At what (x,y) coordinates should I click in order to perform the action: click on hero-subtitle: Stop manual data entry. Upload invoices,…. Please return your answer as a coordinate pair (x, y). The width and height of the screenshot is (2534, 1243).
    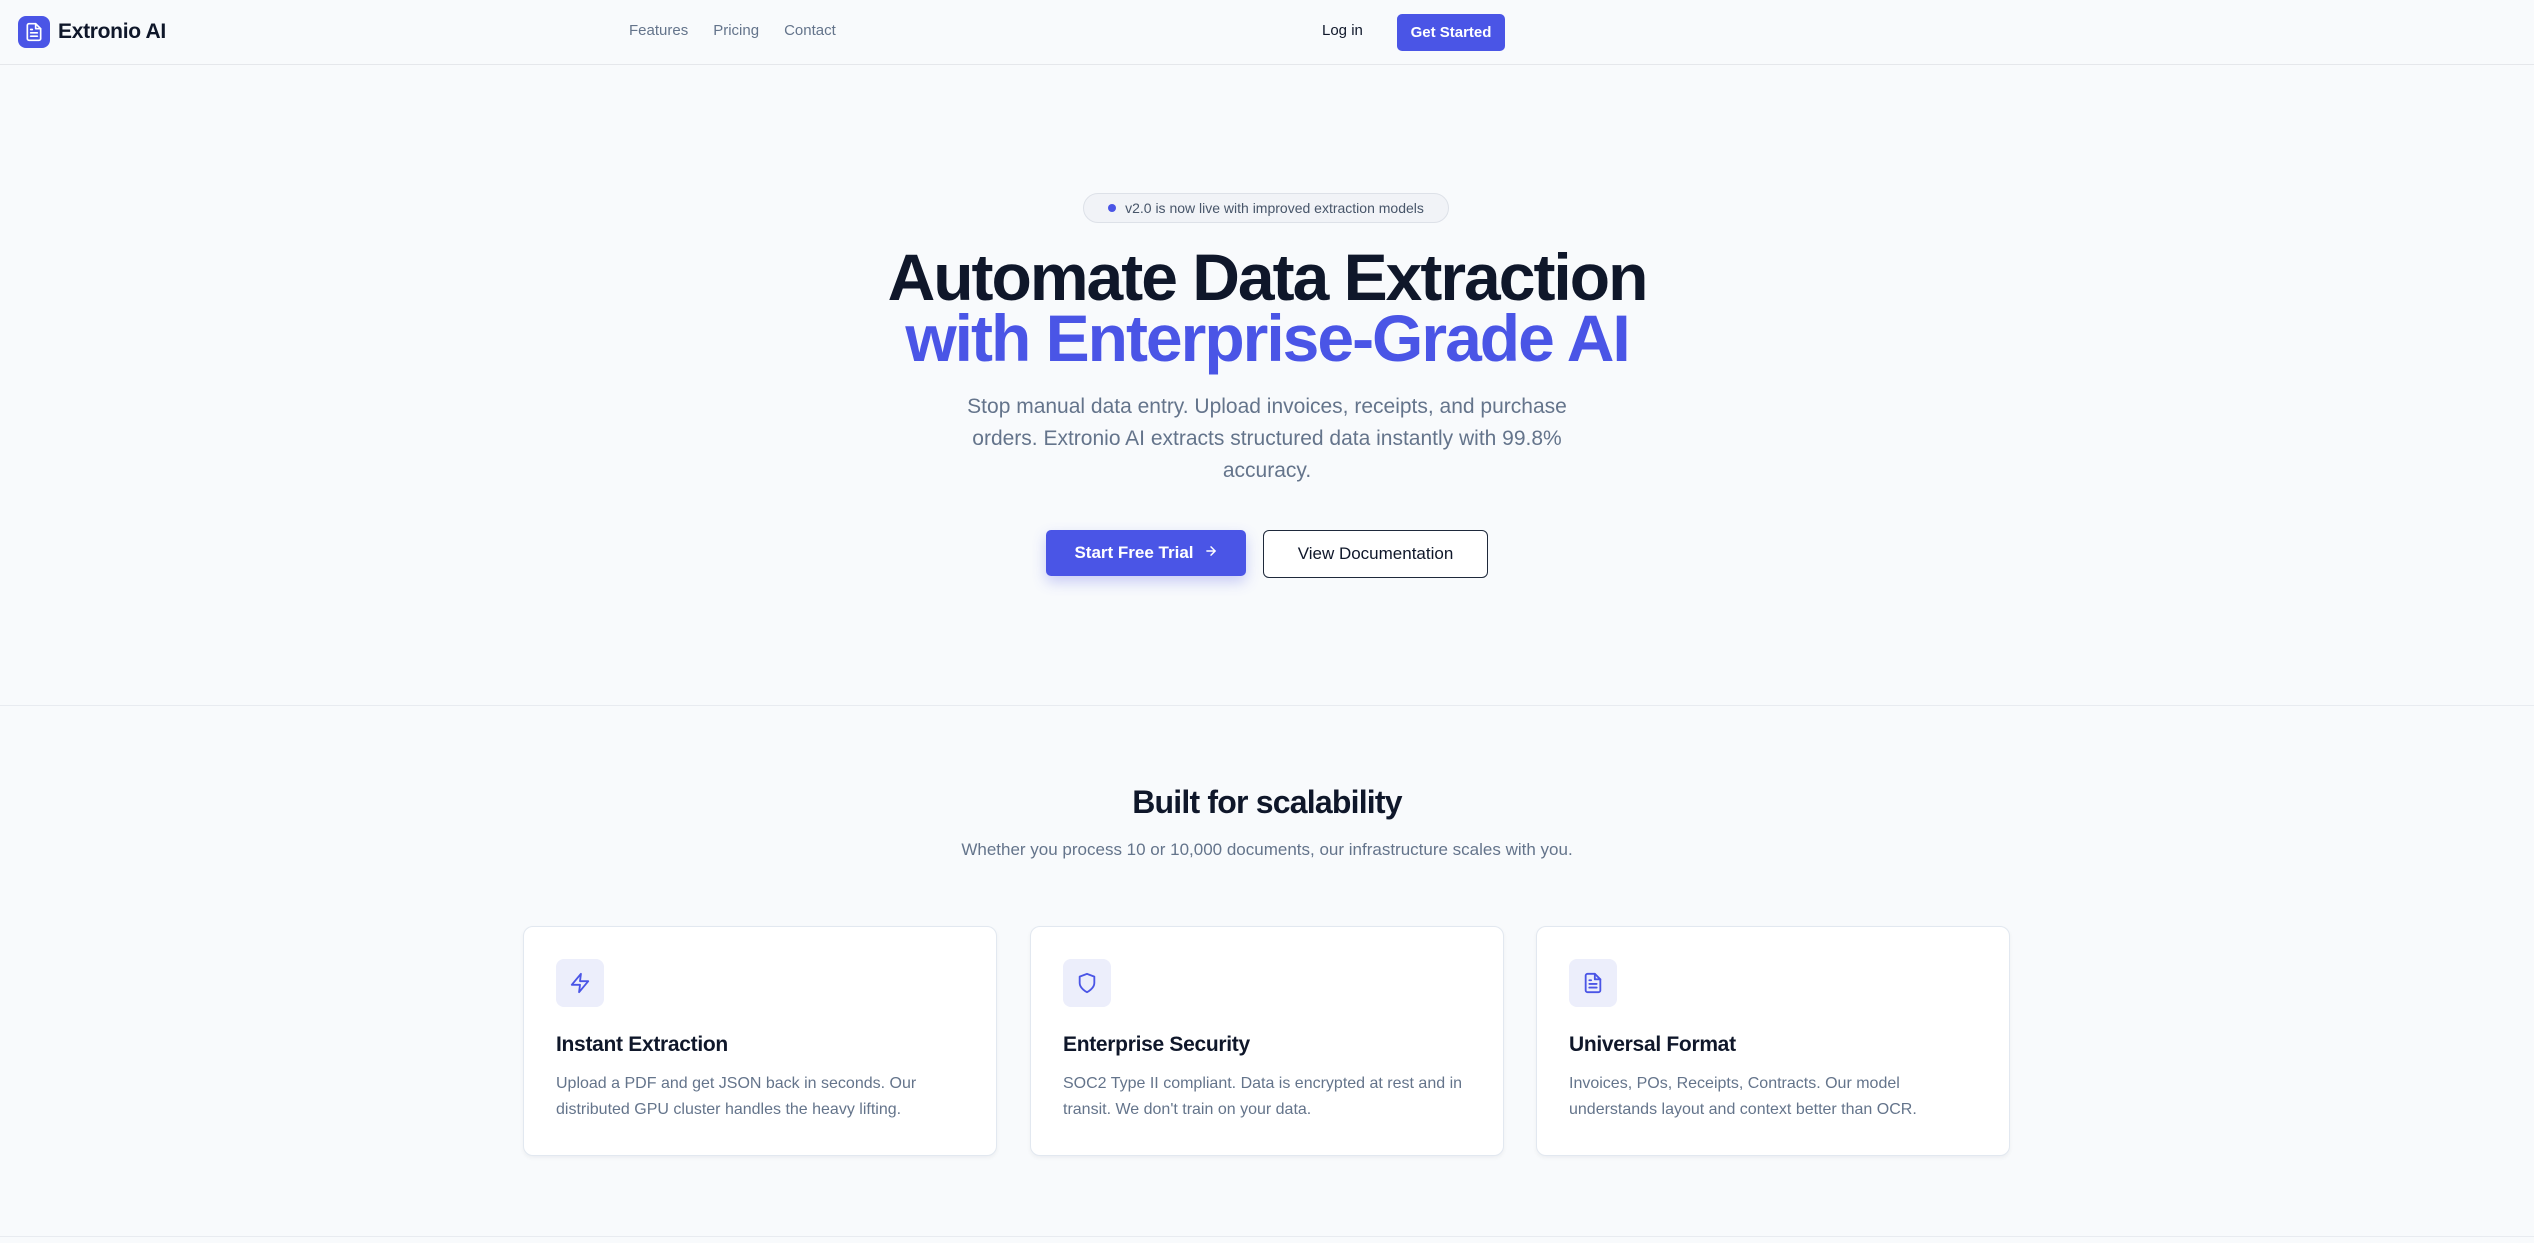
    Looking at the image, I should click on (1267, 438).